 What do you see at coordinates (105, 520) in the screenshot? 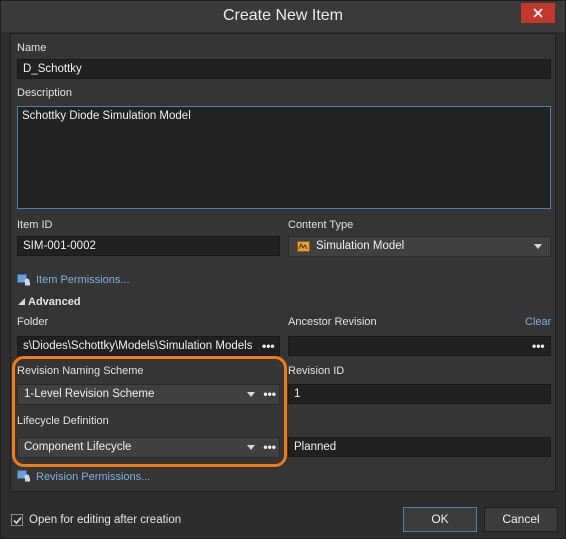
I see `open-for-editing-label: Open for editing after creation` at bounding box center [105, 520].